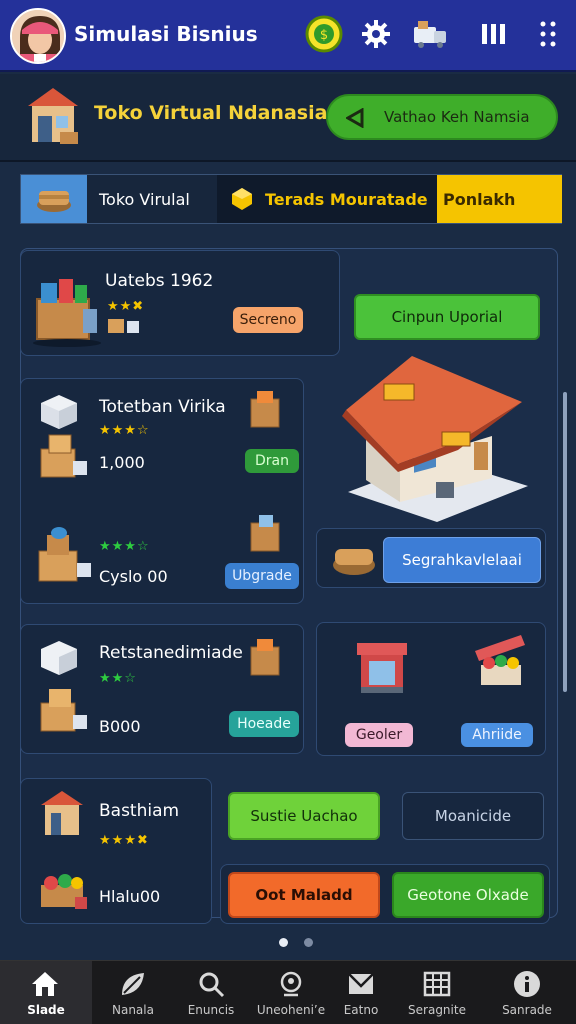 This screenshot has height=1024, width=576. I want to click on top-bar: Simulasi Bisnius $, so click(288, 36).